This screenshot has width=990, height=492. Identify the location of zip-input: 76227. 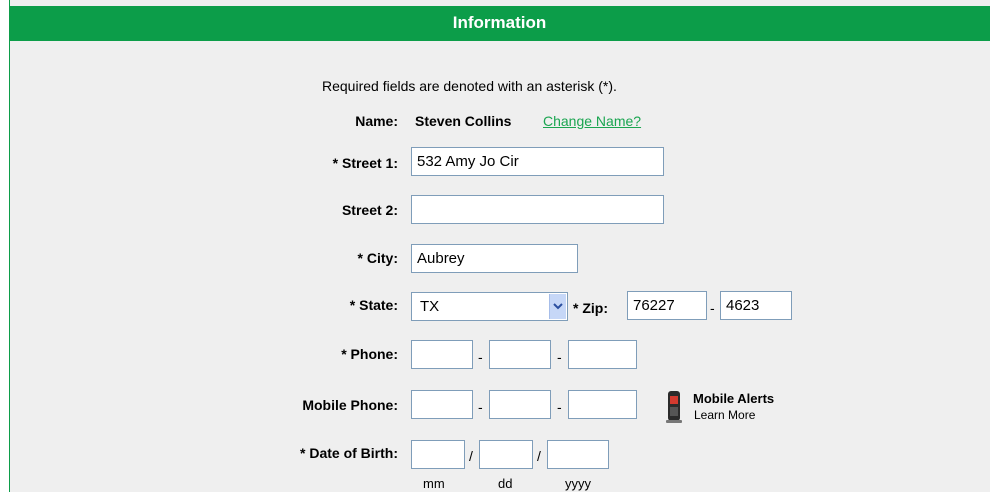
(667, 305).